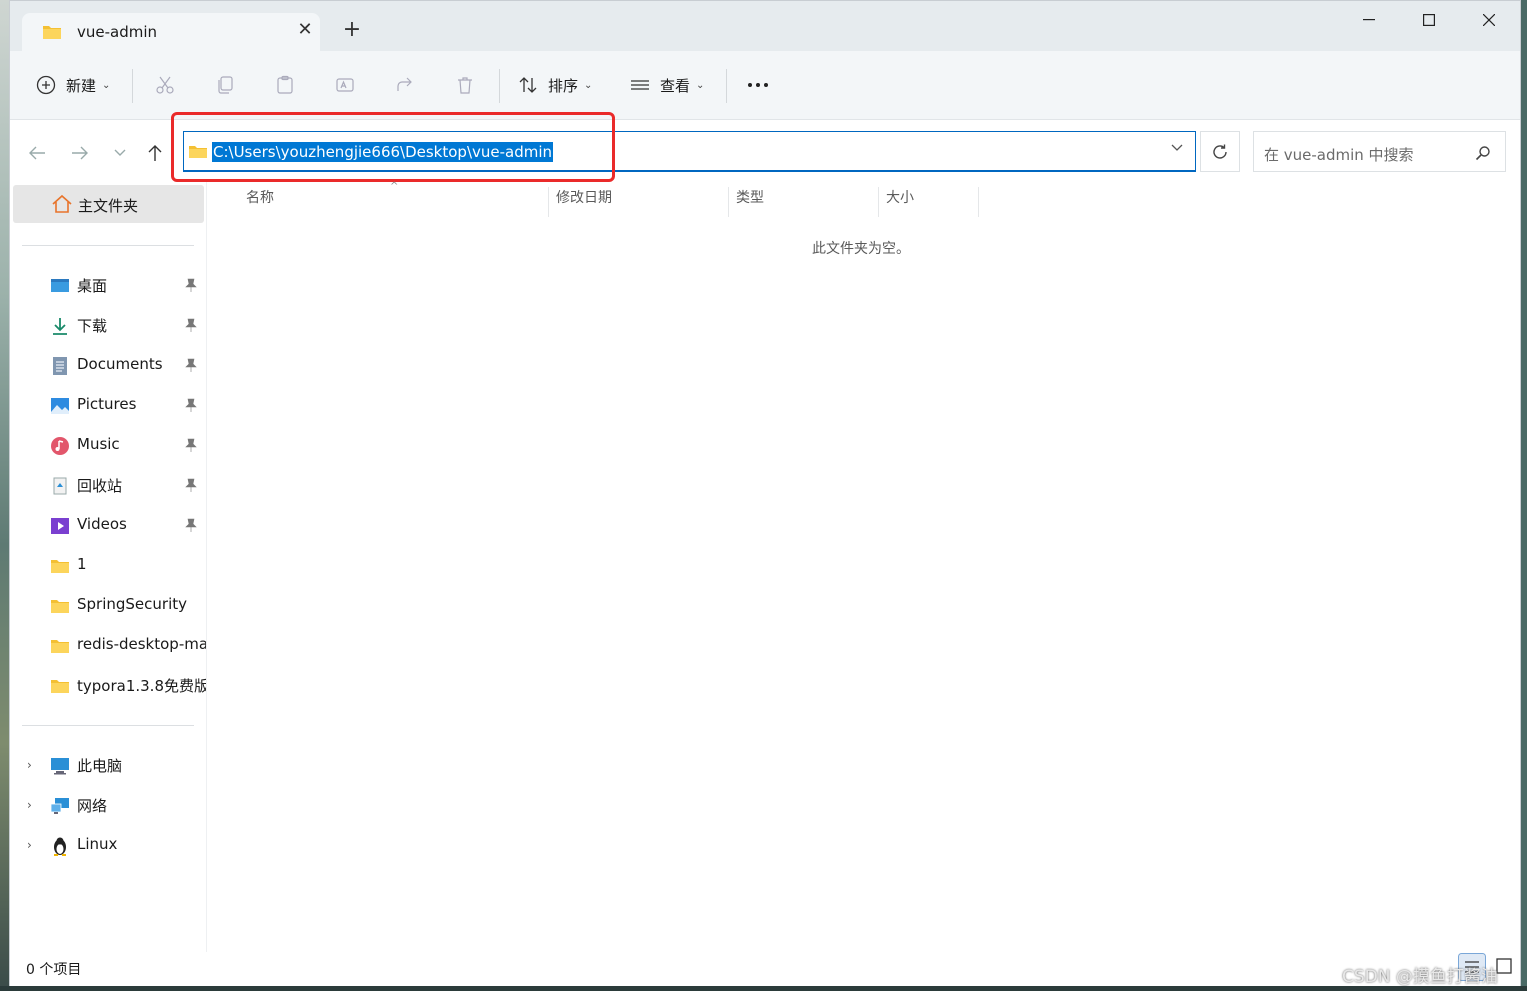 Image resolution: width=1527 pixels, height=991 pixels. Describe the element at coordinates (108, 325) in the screenshot. I see `sidebar-item-downloads: 下载` at that location.